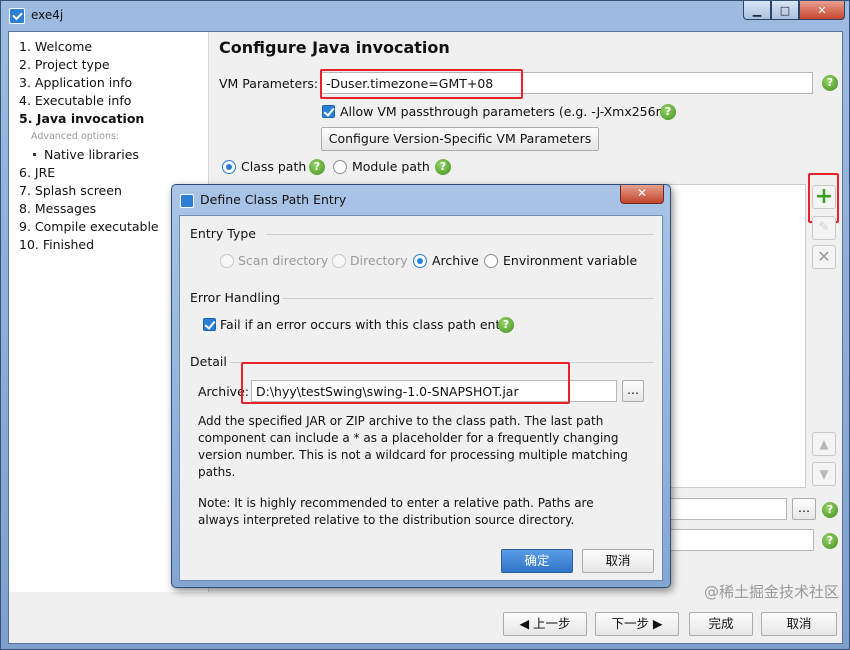  Describe the element at coordinates (425, 16) in the screenshot. I see `title-bar: exe4j ▁ □ ✕` at that location.